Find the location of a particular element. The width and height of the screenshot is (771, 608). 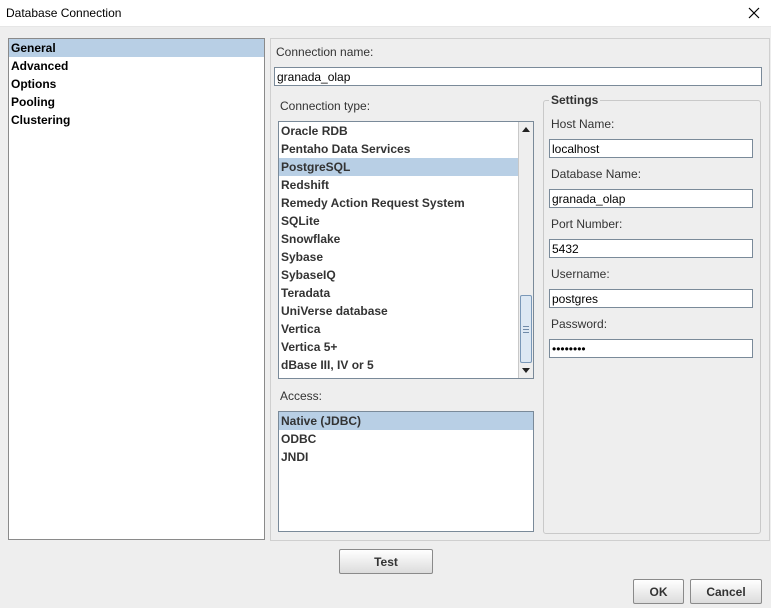

title-bar: Database Connection is located at coordinates (385, 13).